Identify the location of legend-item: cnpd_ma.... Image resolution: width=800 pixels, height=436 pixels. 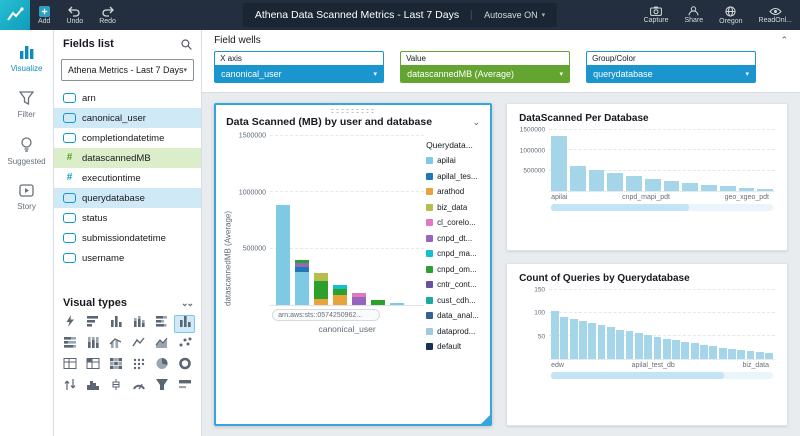
(454, 254).